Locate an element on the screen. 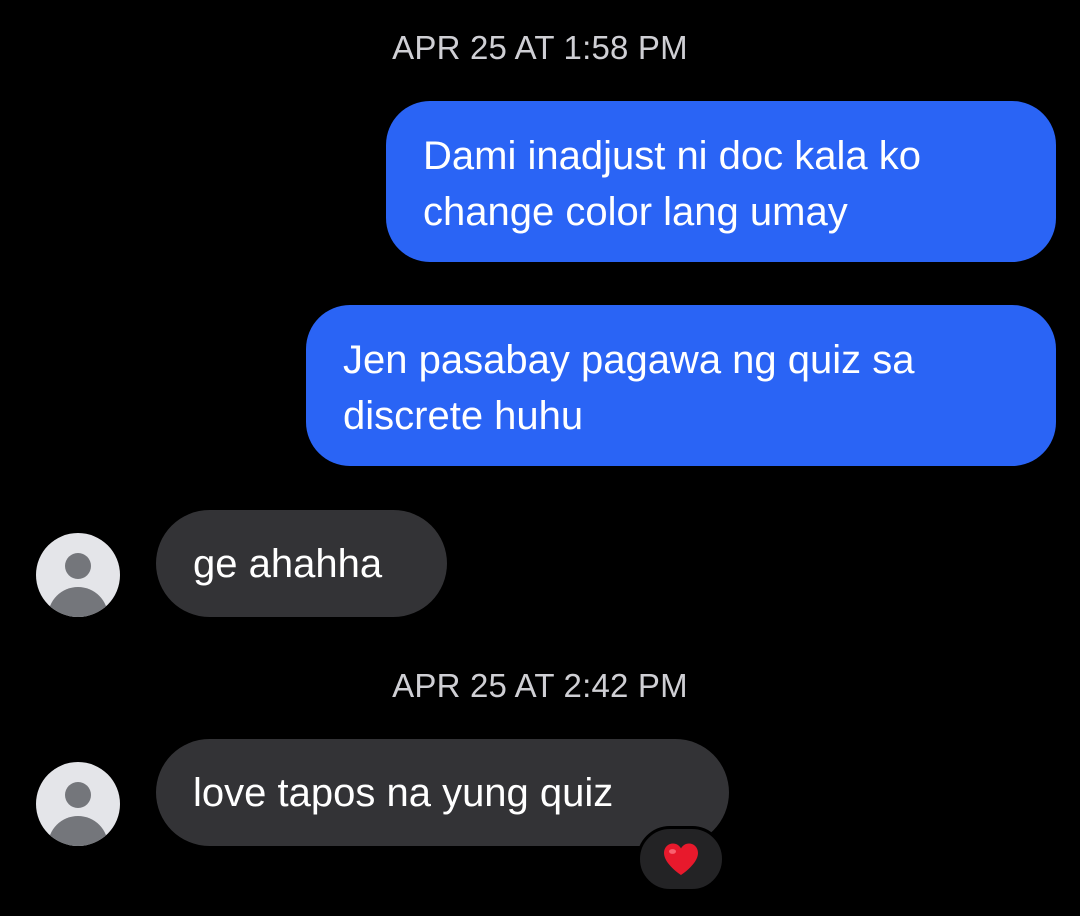  message-text-line: change color lang umay is located at coordinates (635, 212).